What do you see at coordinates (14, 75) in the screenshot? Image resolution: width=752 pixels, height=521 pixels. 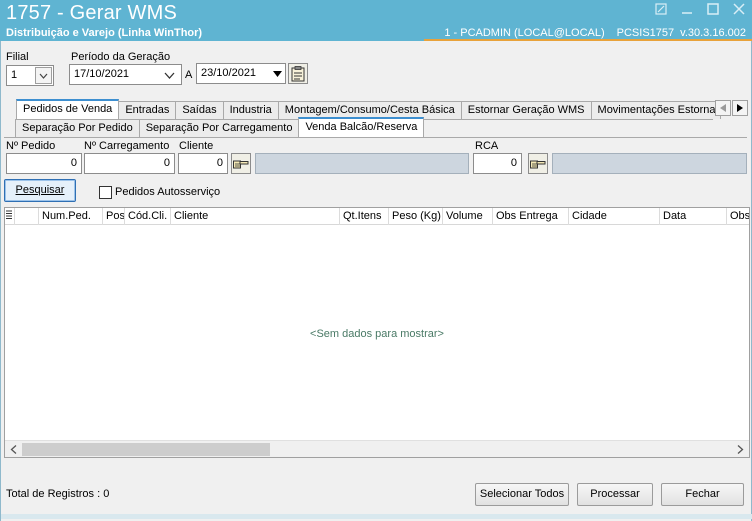 I see `filial-value: 1` at bounding box center [14, 75].